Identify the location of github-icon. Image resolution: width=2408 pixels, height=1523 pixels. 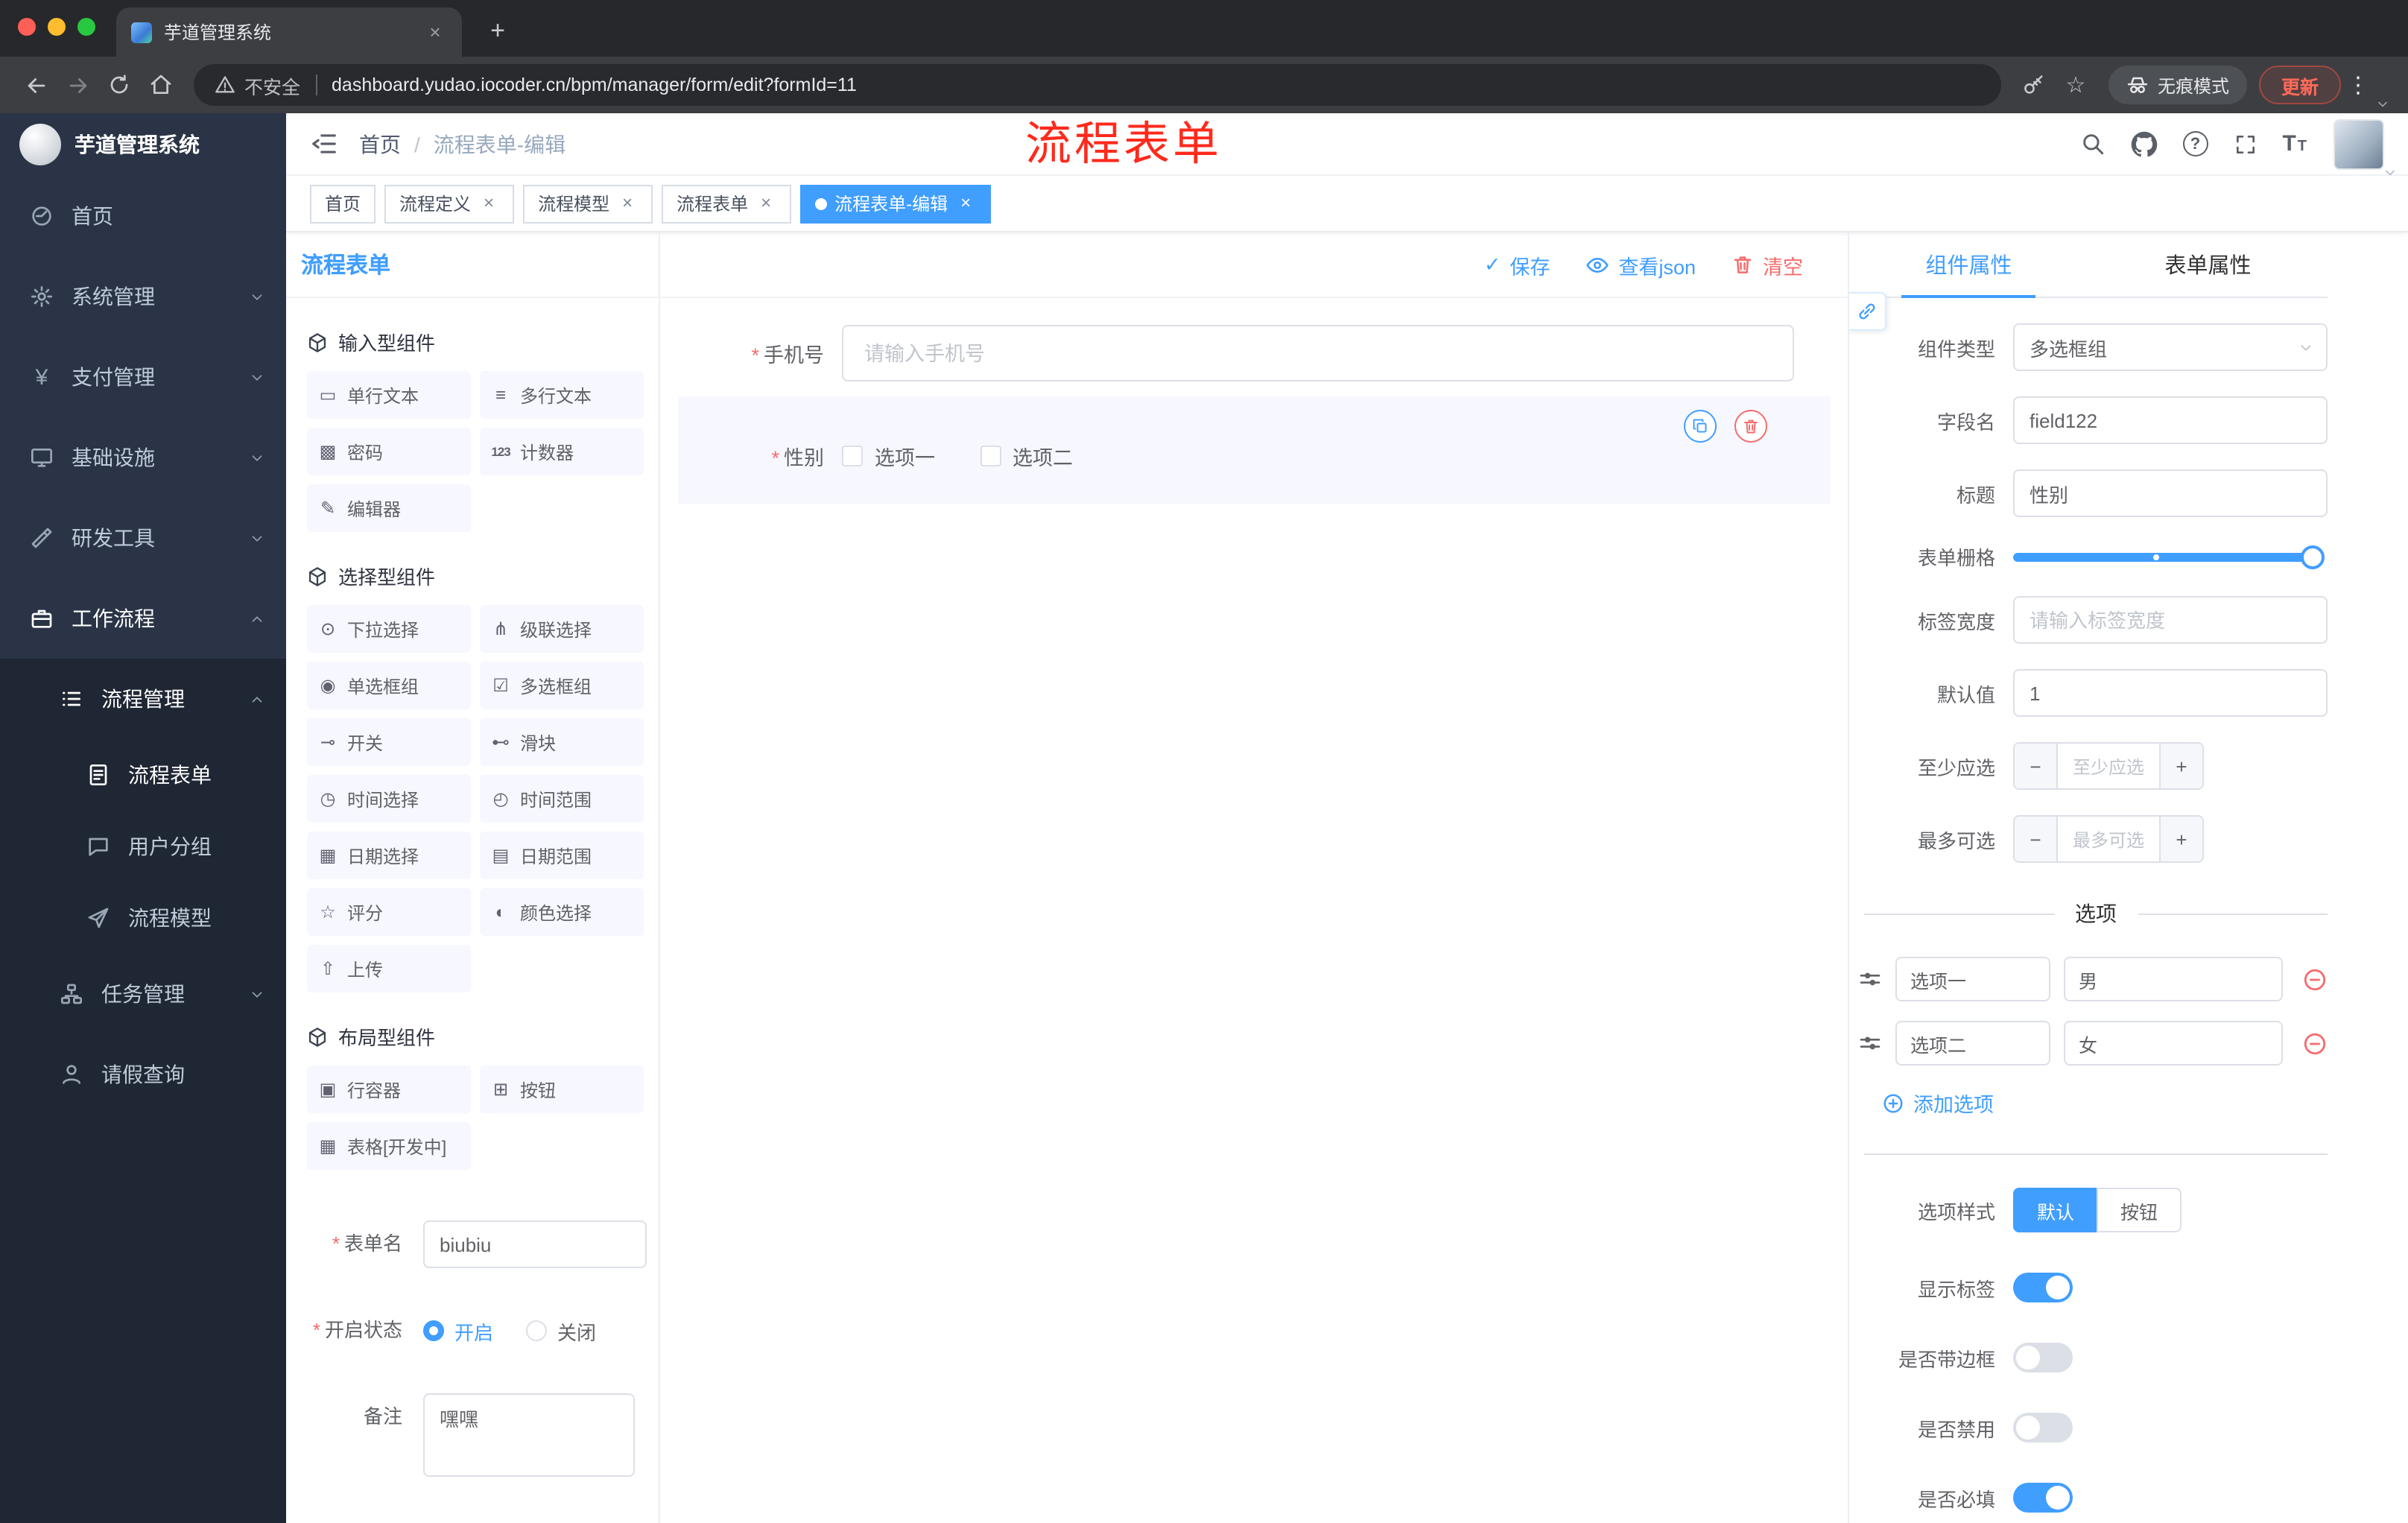
(2143, 143).